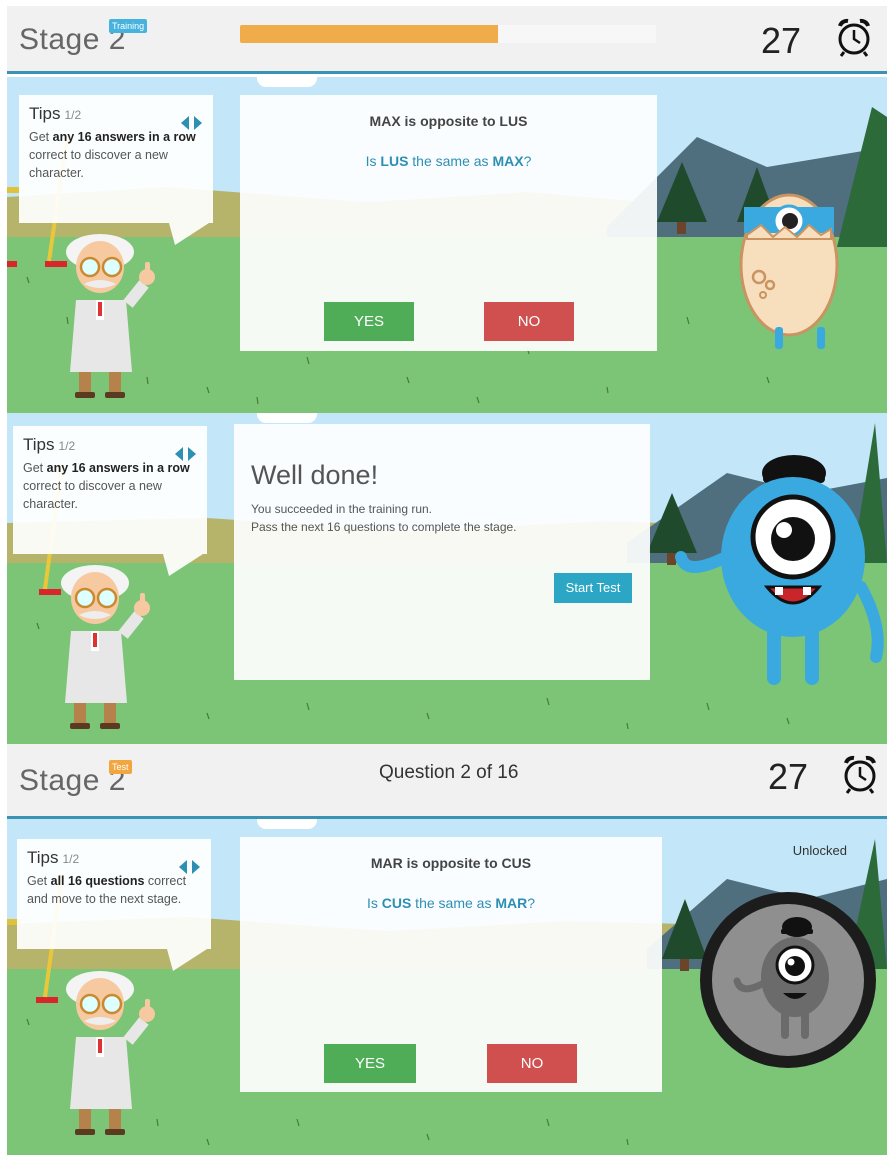  Describe the element at coordinates (819, 850) in the screenshot. I see `unlocked-label: Unlocked` at that location.